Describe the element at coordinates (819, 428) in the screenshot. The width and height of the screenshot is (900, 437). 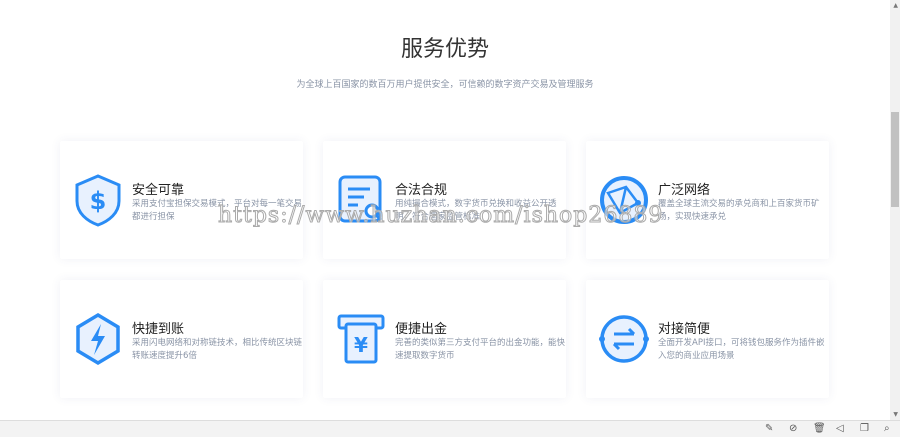
I see `trash-icon: 🗑` at that location.